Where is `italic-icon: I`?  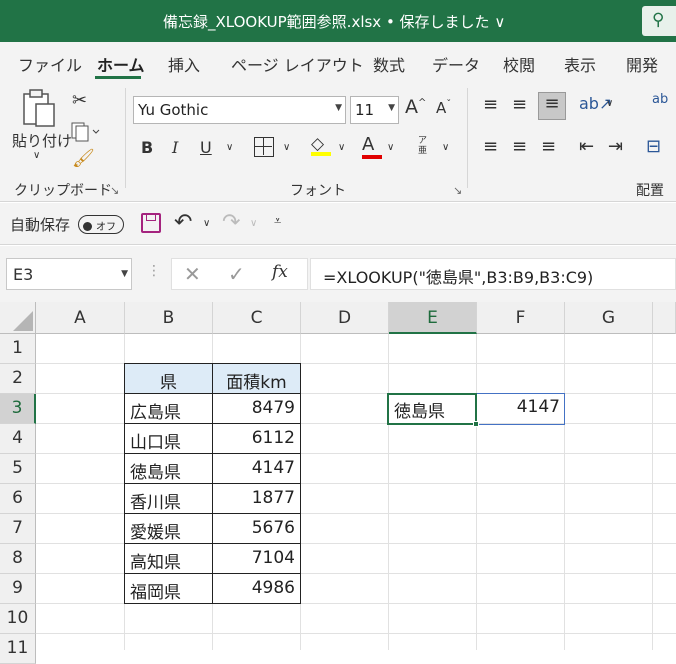 italic-icon: I is located at coordinates (175, 147).